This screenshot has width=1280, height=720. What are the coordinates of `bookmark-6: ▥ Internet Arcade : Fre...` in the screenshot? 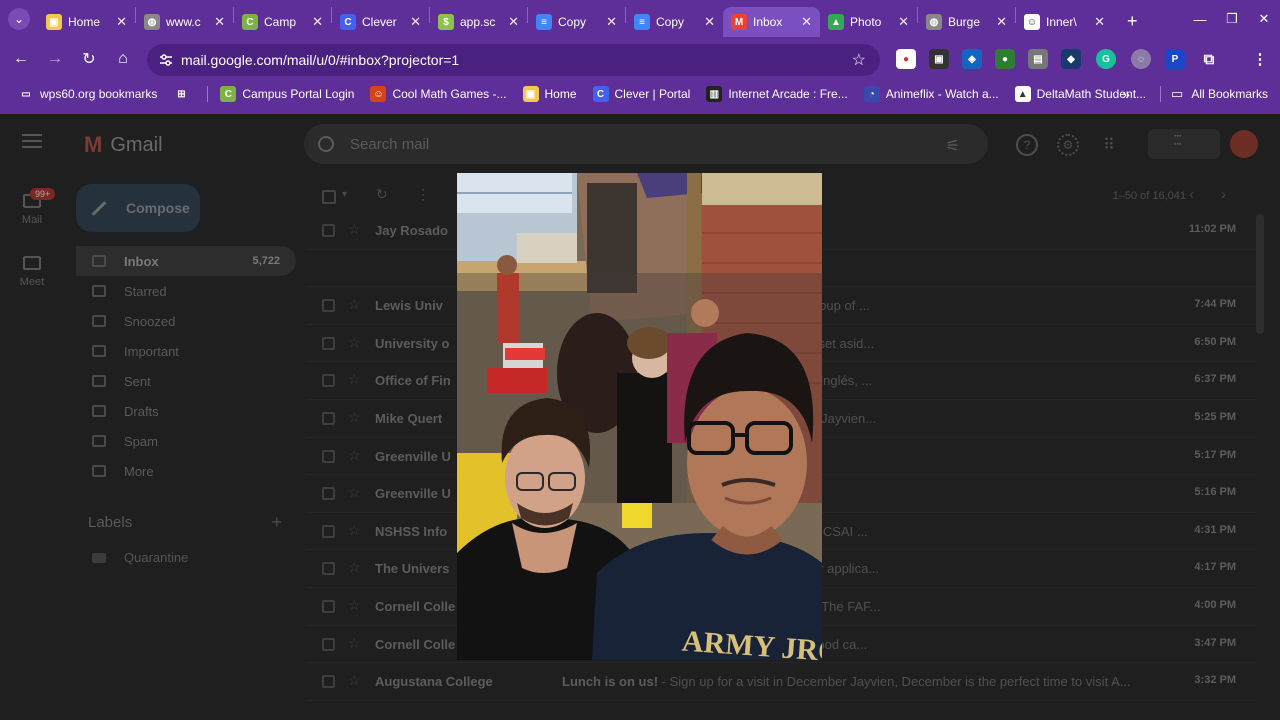 It's located at (776, 94).